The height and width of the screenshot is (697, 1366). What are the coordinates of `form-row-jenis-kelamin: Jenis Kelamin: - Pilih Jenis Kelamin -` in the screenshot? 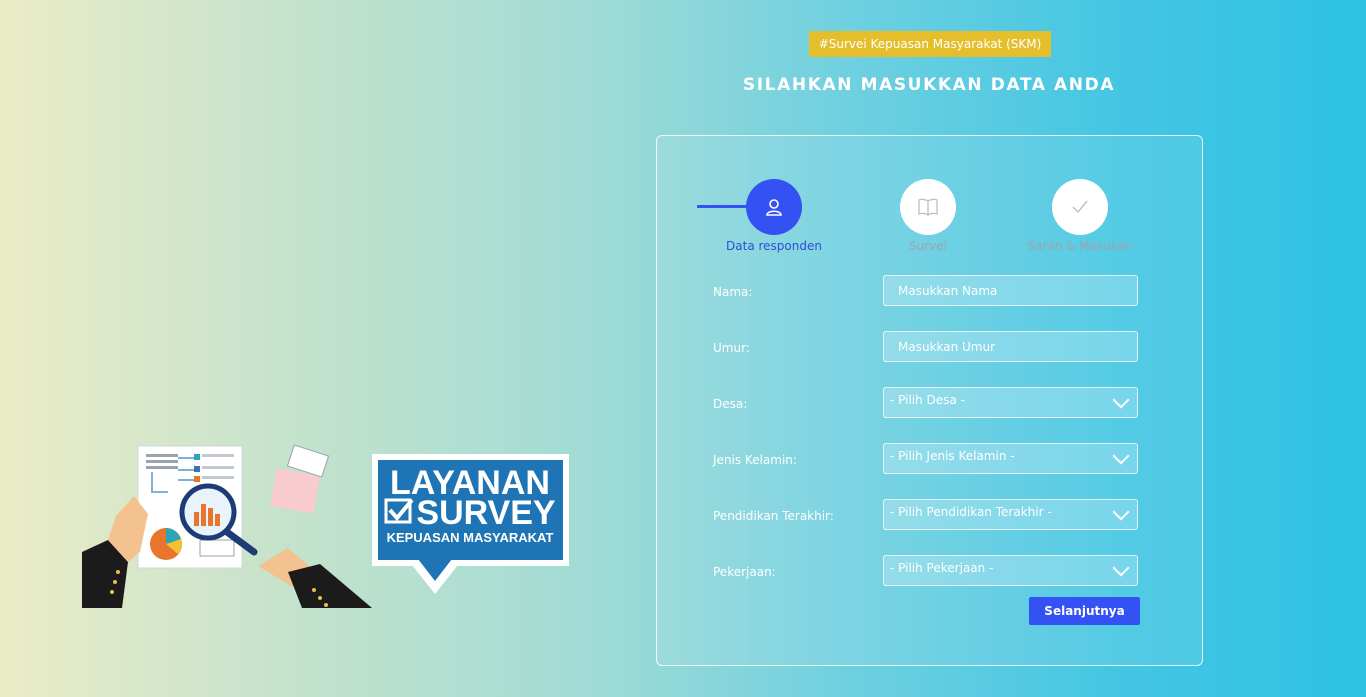 It's located at (929, 460).